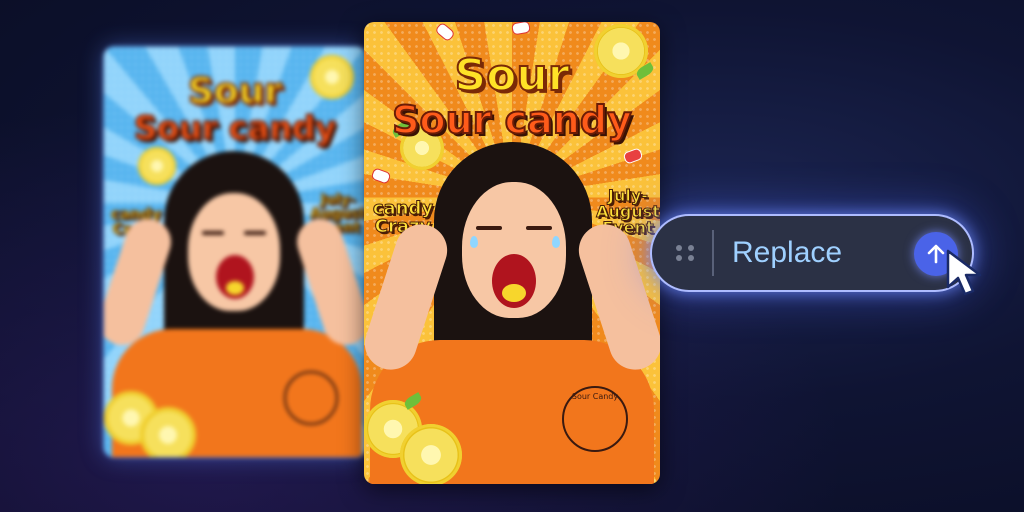  I want to click on mouse-cursor-icon, so click(964, 272).